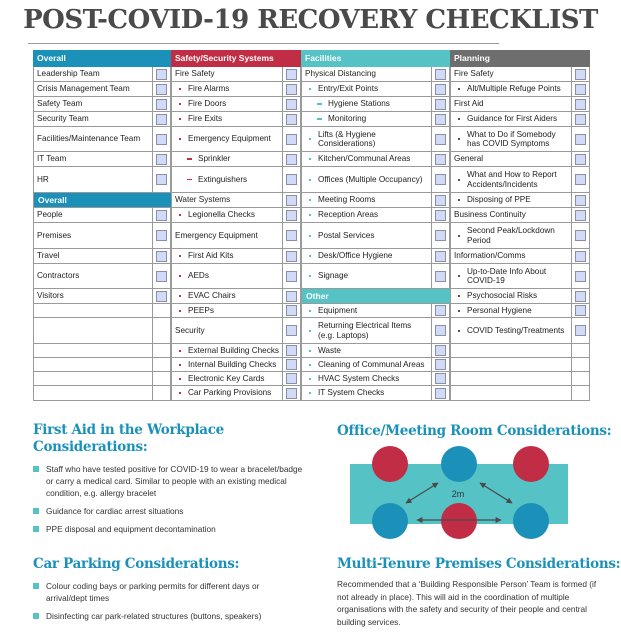 Image resolution: width=621 pixels, height=642 pixels. I want to click on square-bullet-icon, so click(36, 586).